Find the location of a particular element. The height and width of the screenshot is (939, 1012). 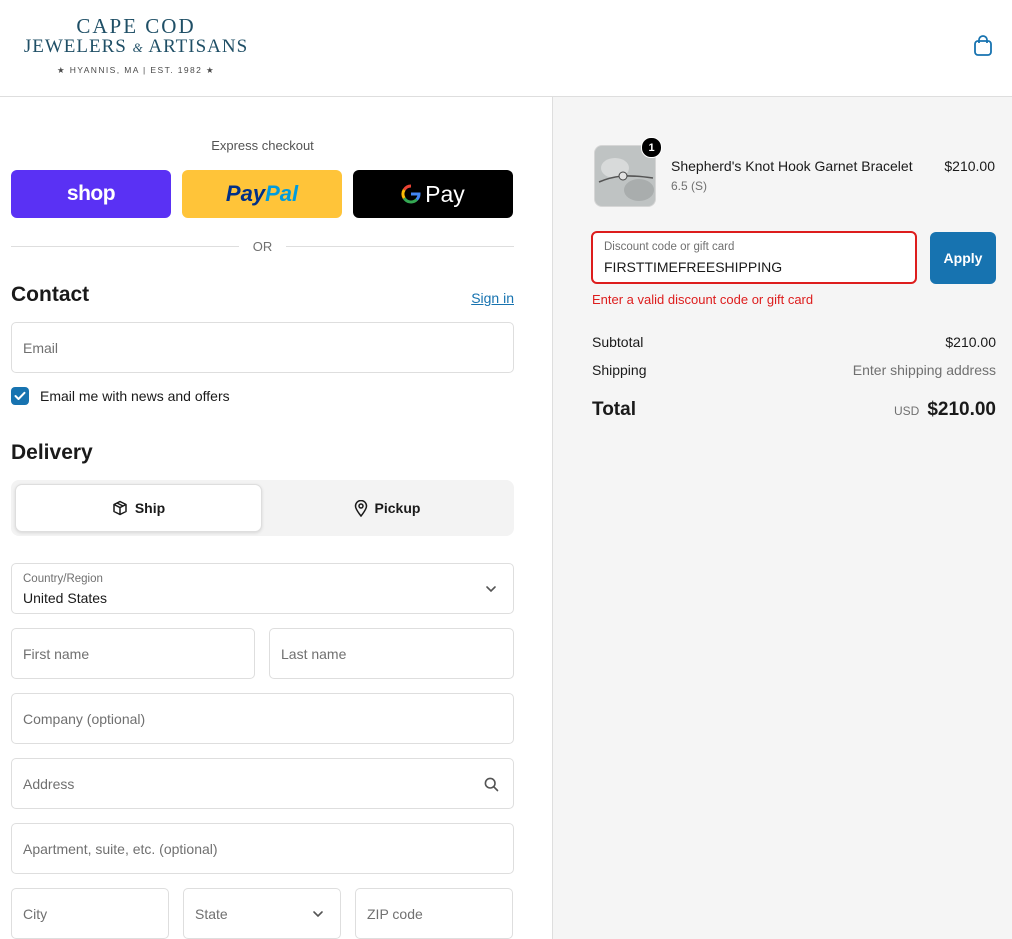

subtotal-label: Subtotal is located at coordinates (618, 342).